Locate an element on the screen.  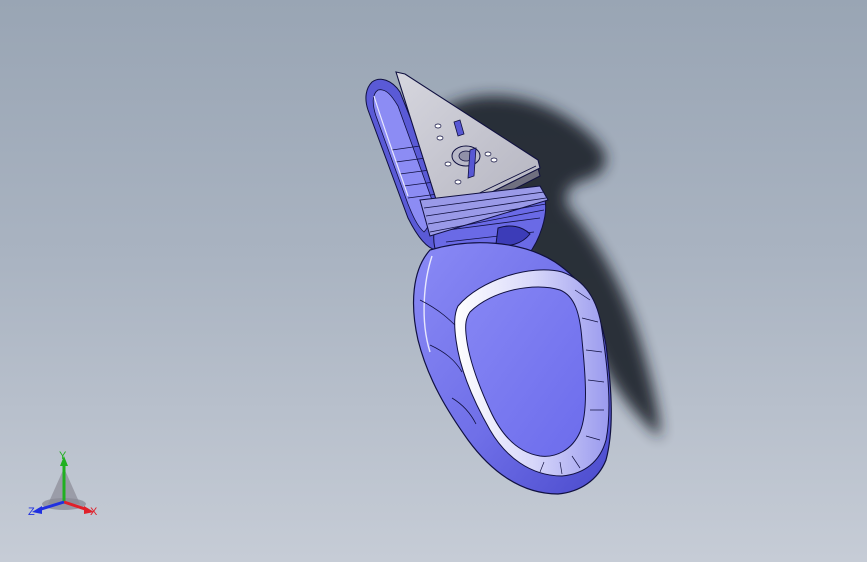
orientation-triad: Y X Z is located at coordinates (64, 486).